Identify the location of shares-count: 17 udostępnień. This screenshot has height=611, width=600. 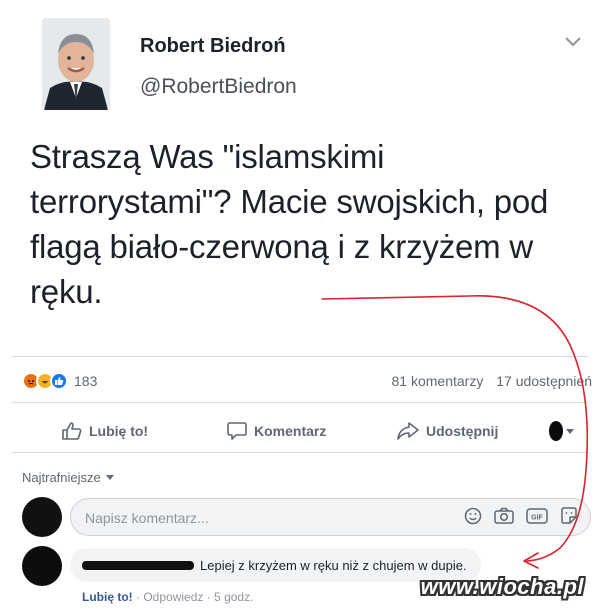
(544, 381).